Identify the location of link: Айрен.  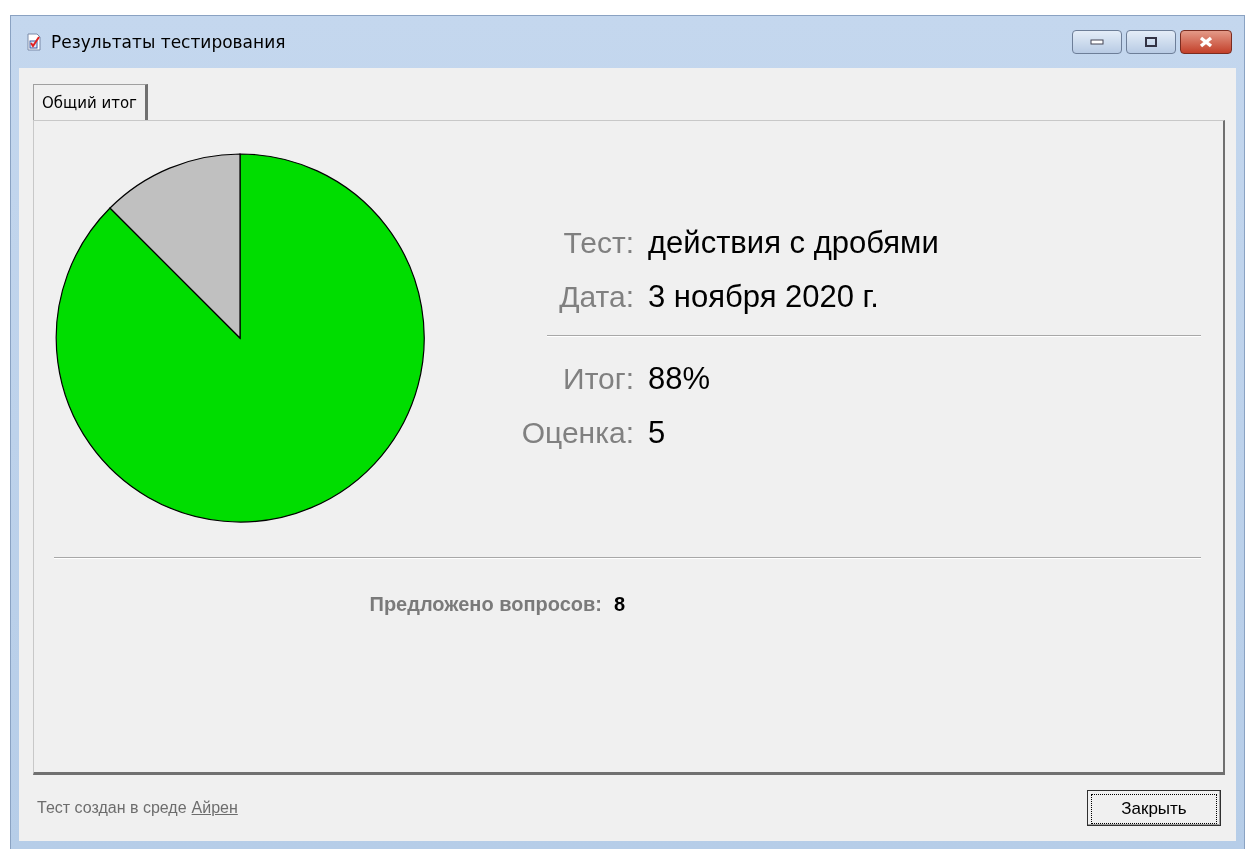
(214, 808).